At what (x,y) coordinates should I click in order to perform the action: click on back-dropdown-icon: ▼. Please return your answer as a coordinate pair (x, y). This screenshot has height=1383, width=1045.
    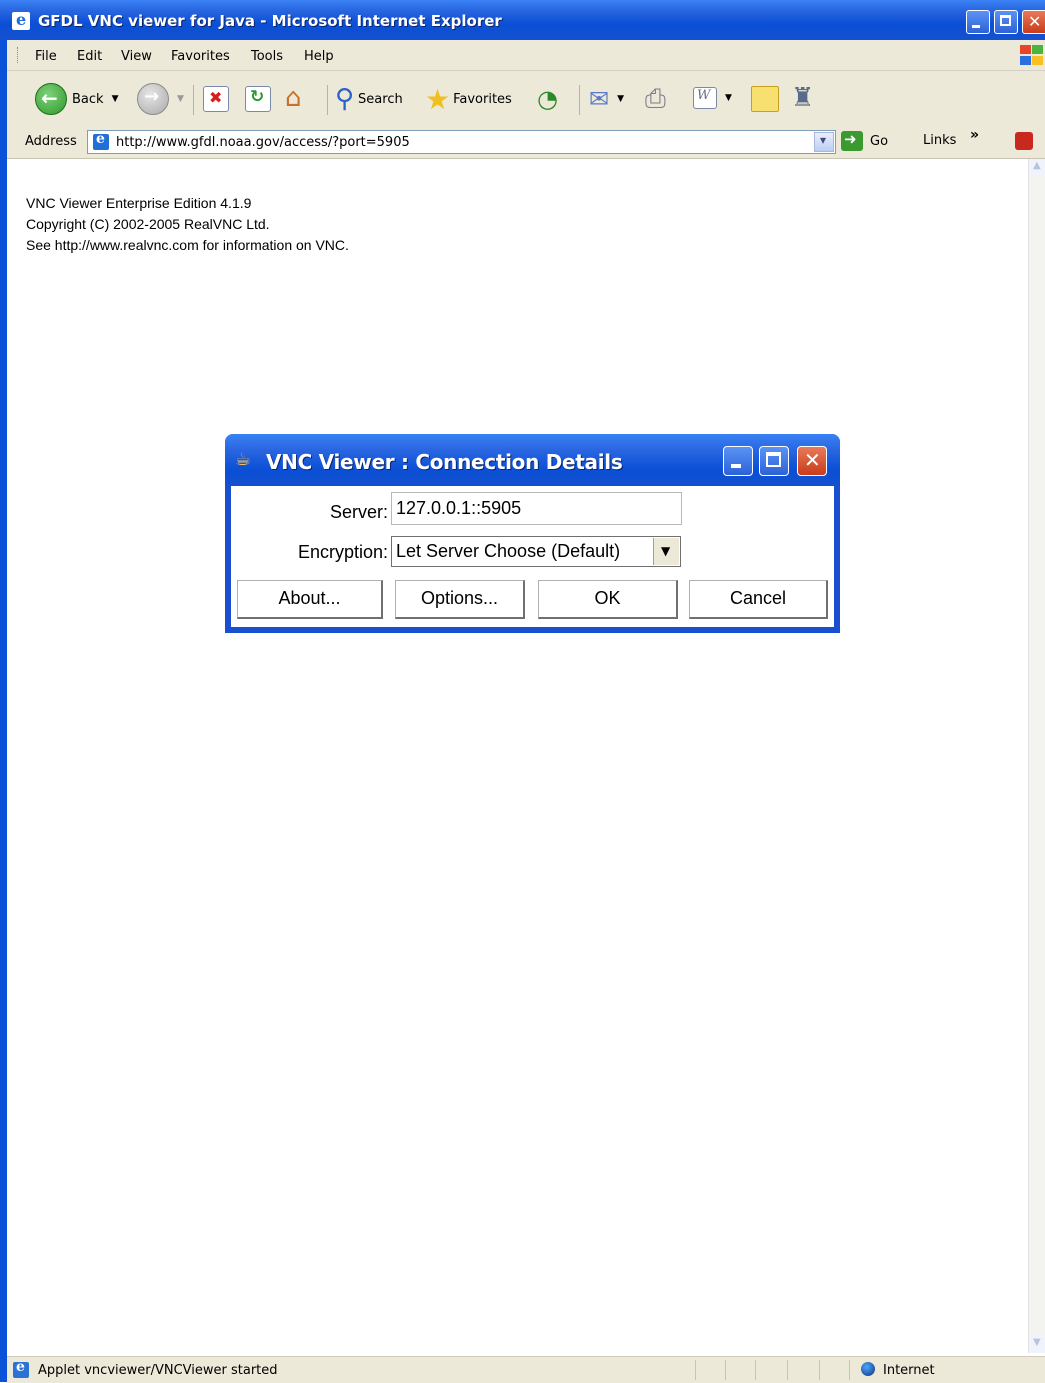
    Looking at the image, I should click on (115, 99).